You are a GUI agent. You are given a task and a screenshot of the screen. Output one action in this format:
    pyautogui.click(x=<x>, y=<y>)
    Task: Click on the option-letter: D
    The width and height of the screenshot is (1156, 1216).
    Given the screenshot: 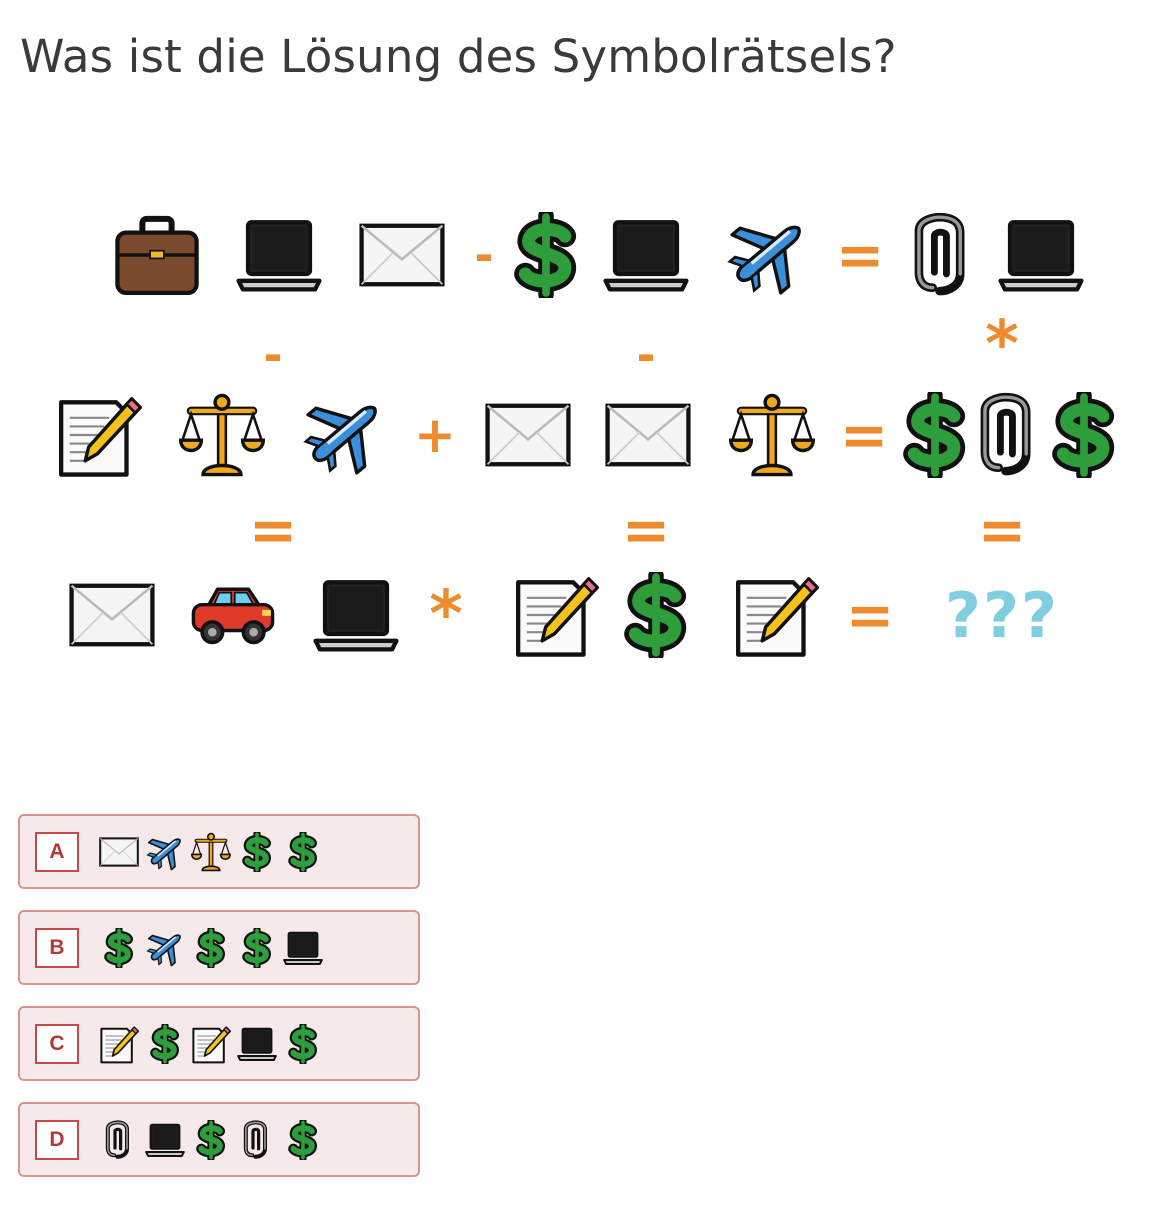 What is the action you would take?
    pyautogui.click(x=57, y=1139)
    